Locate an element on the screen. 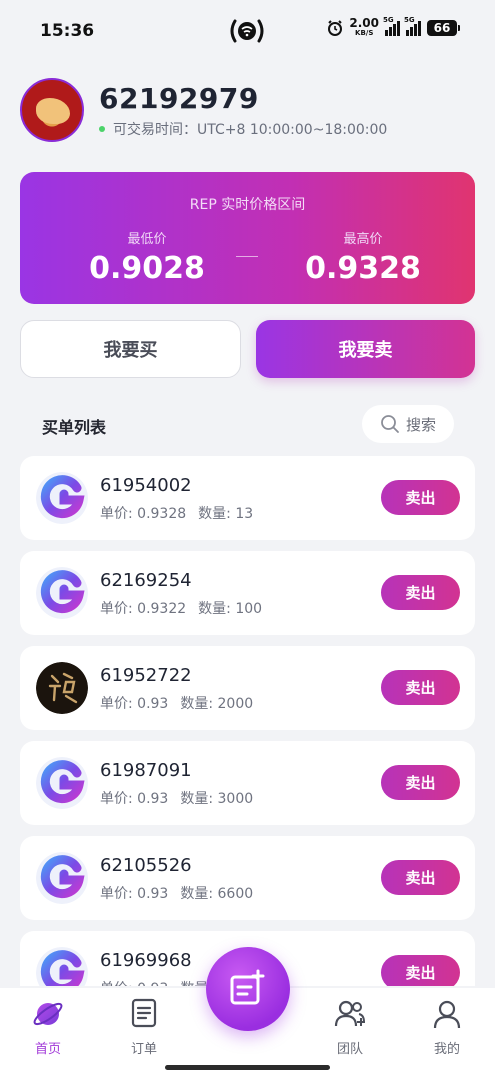  nav-orders: 订单 is located at coordinates (144, 1027).